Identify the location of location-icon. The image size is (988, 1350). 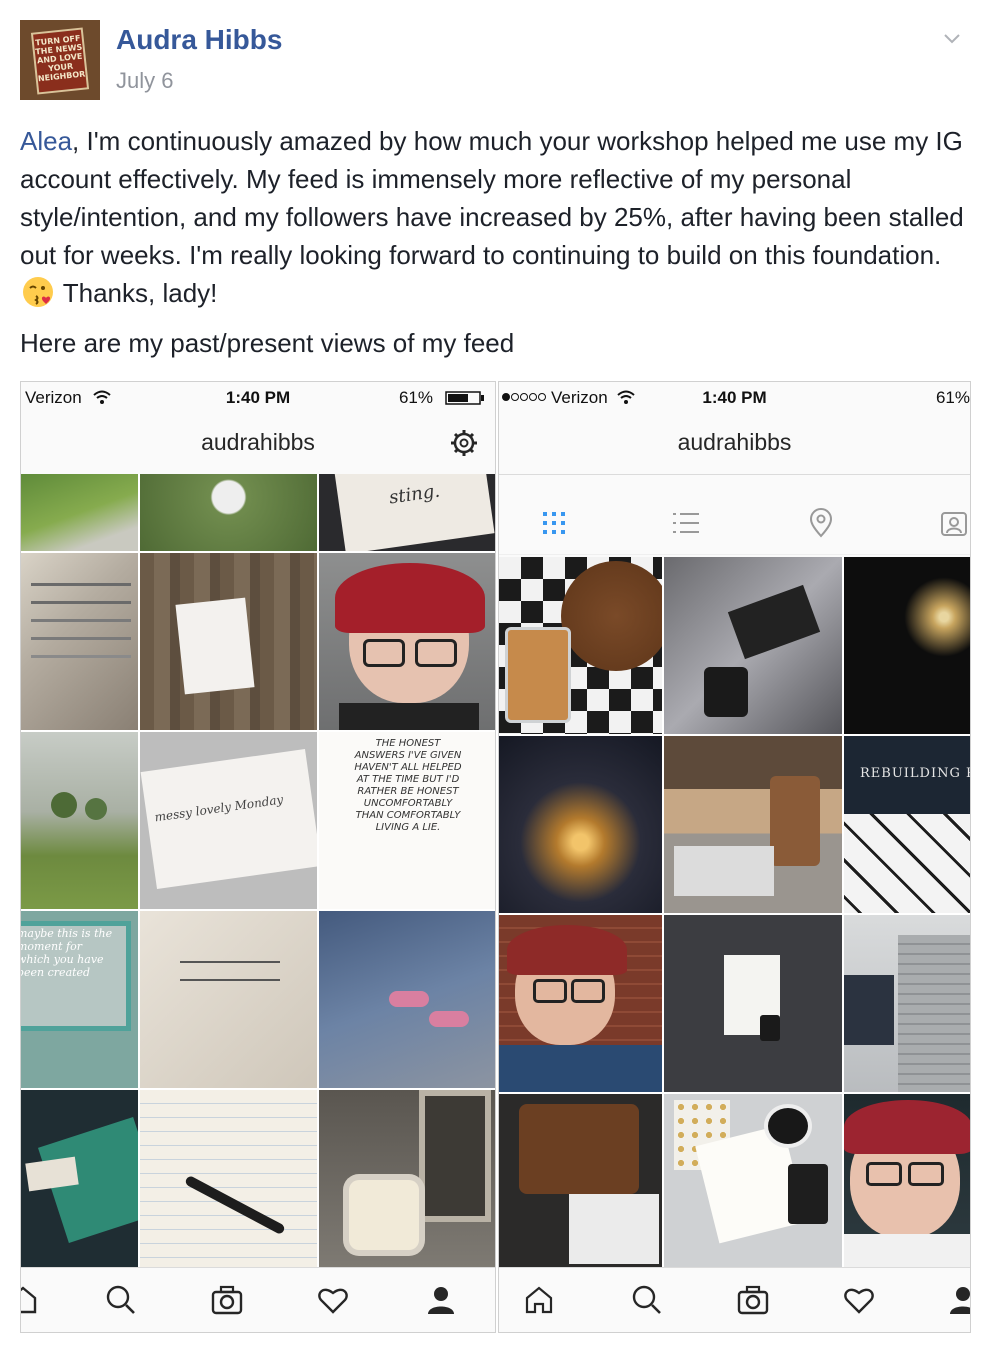
(821, 523).